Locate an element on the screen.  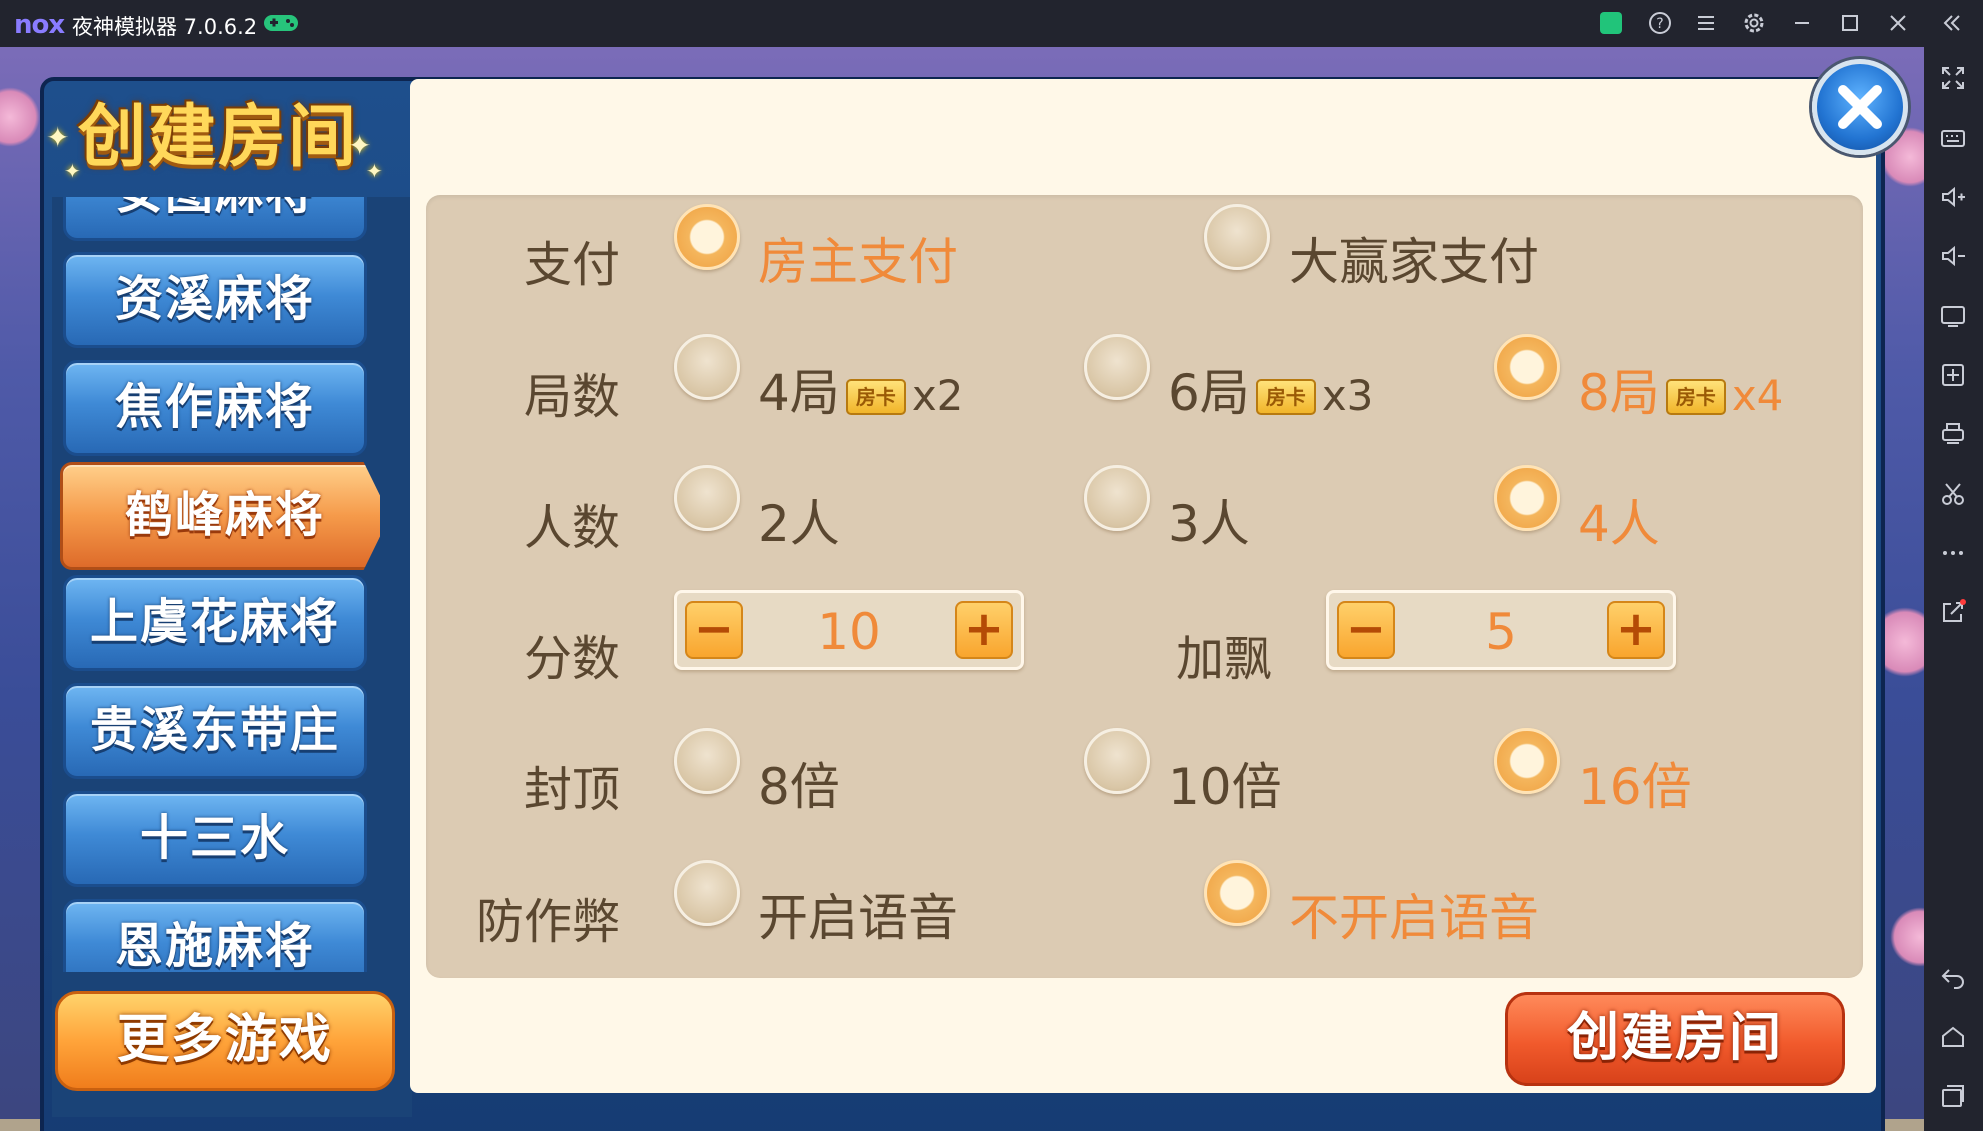
dialog-close-button is located at coordinates (1860, 107).